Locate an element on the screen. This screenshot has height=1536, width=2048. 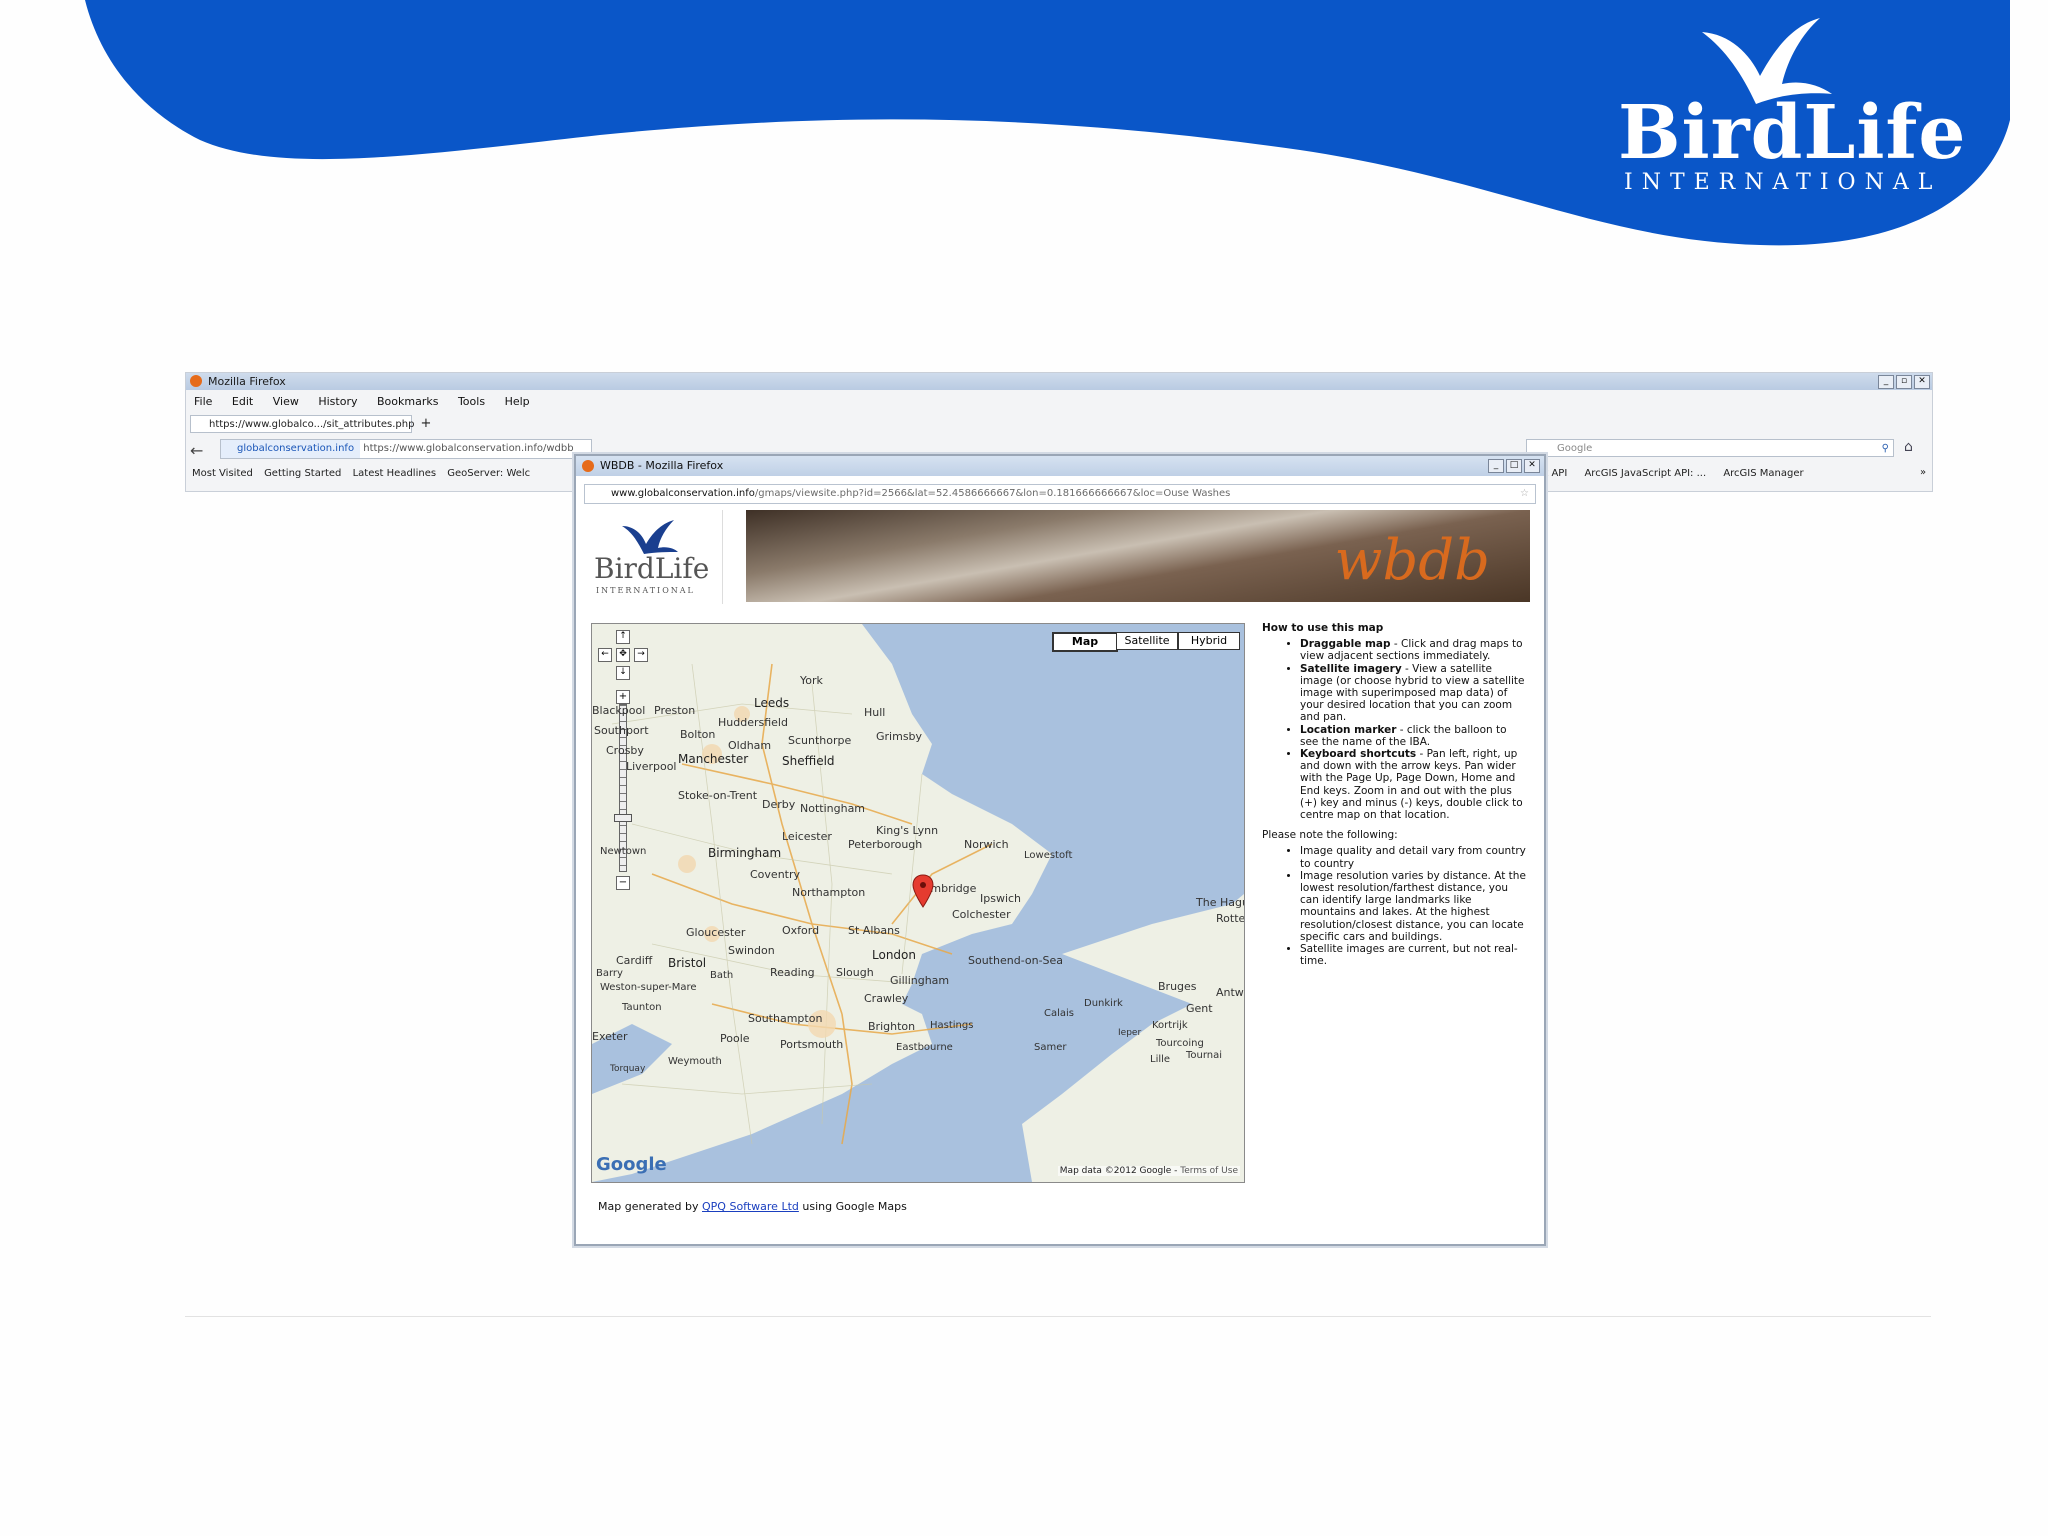
bookmark-geoserver: GeoServer: Welc is located at coordinates (488, 473).